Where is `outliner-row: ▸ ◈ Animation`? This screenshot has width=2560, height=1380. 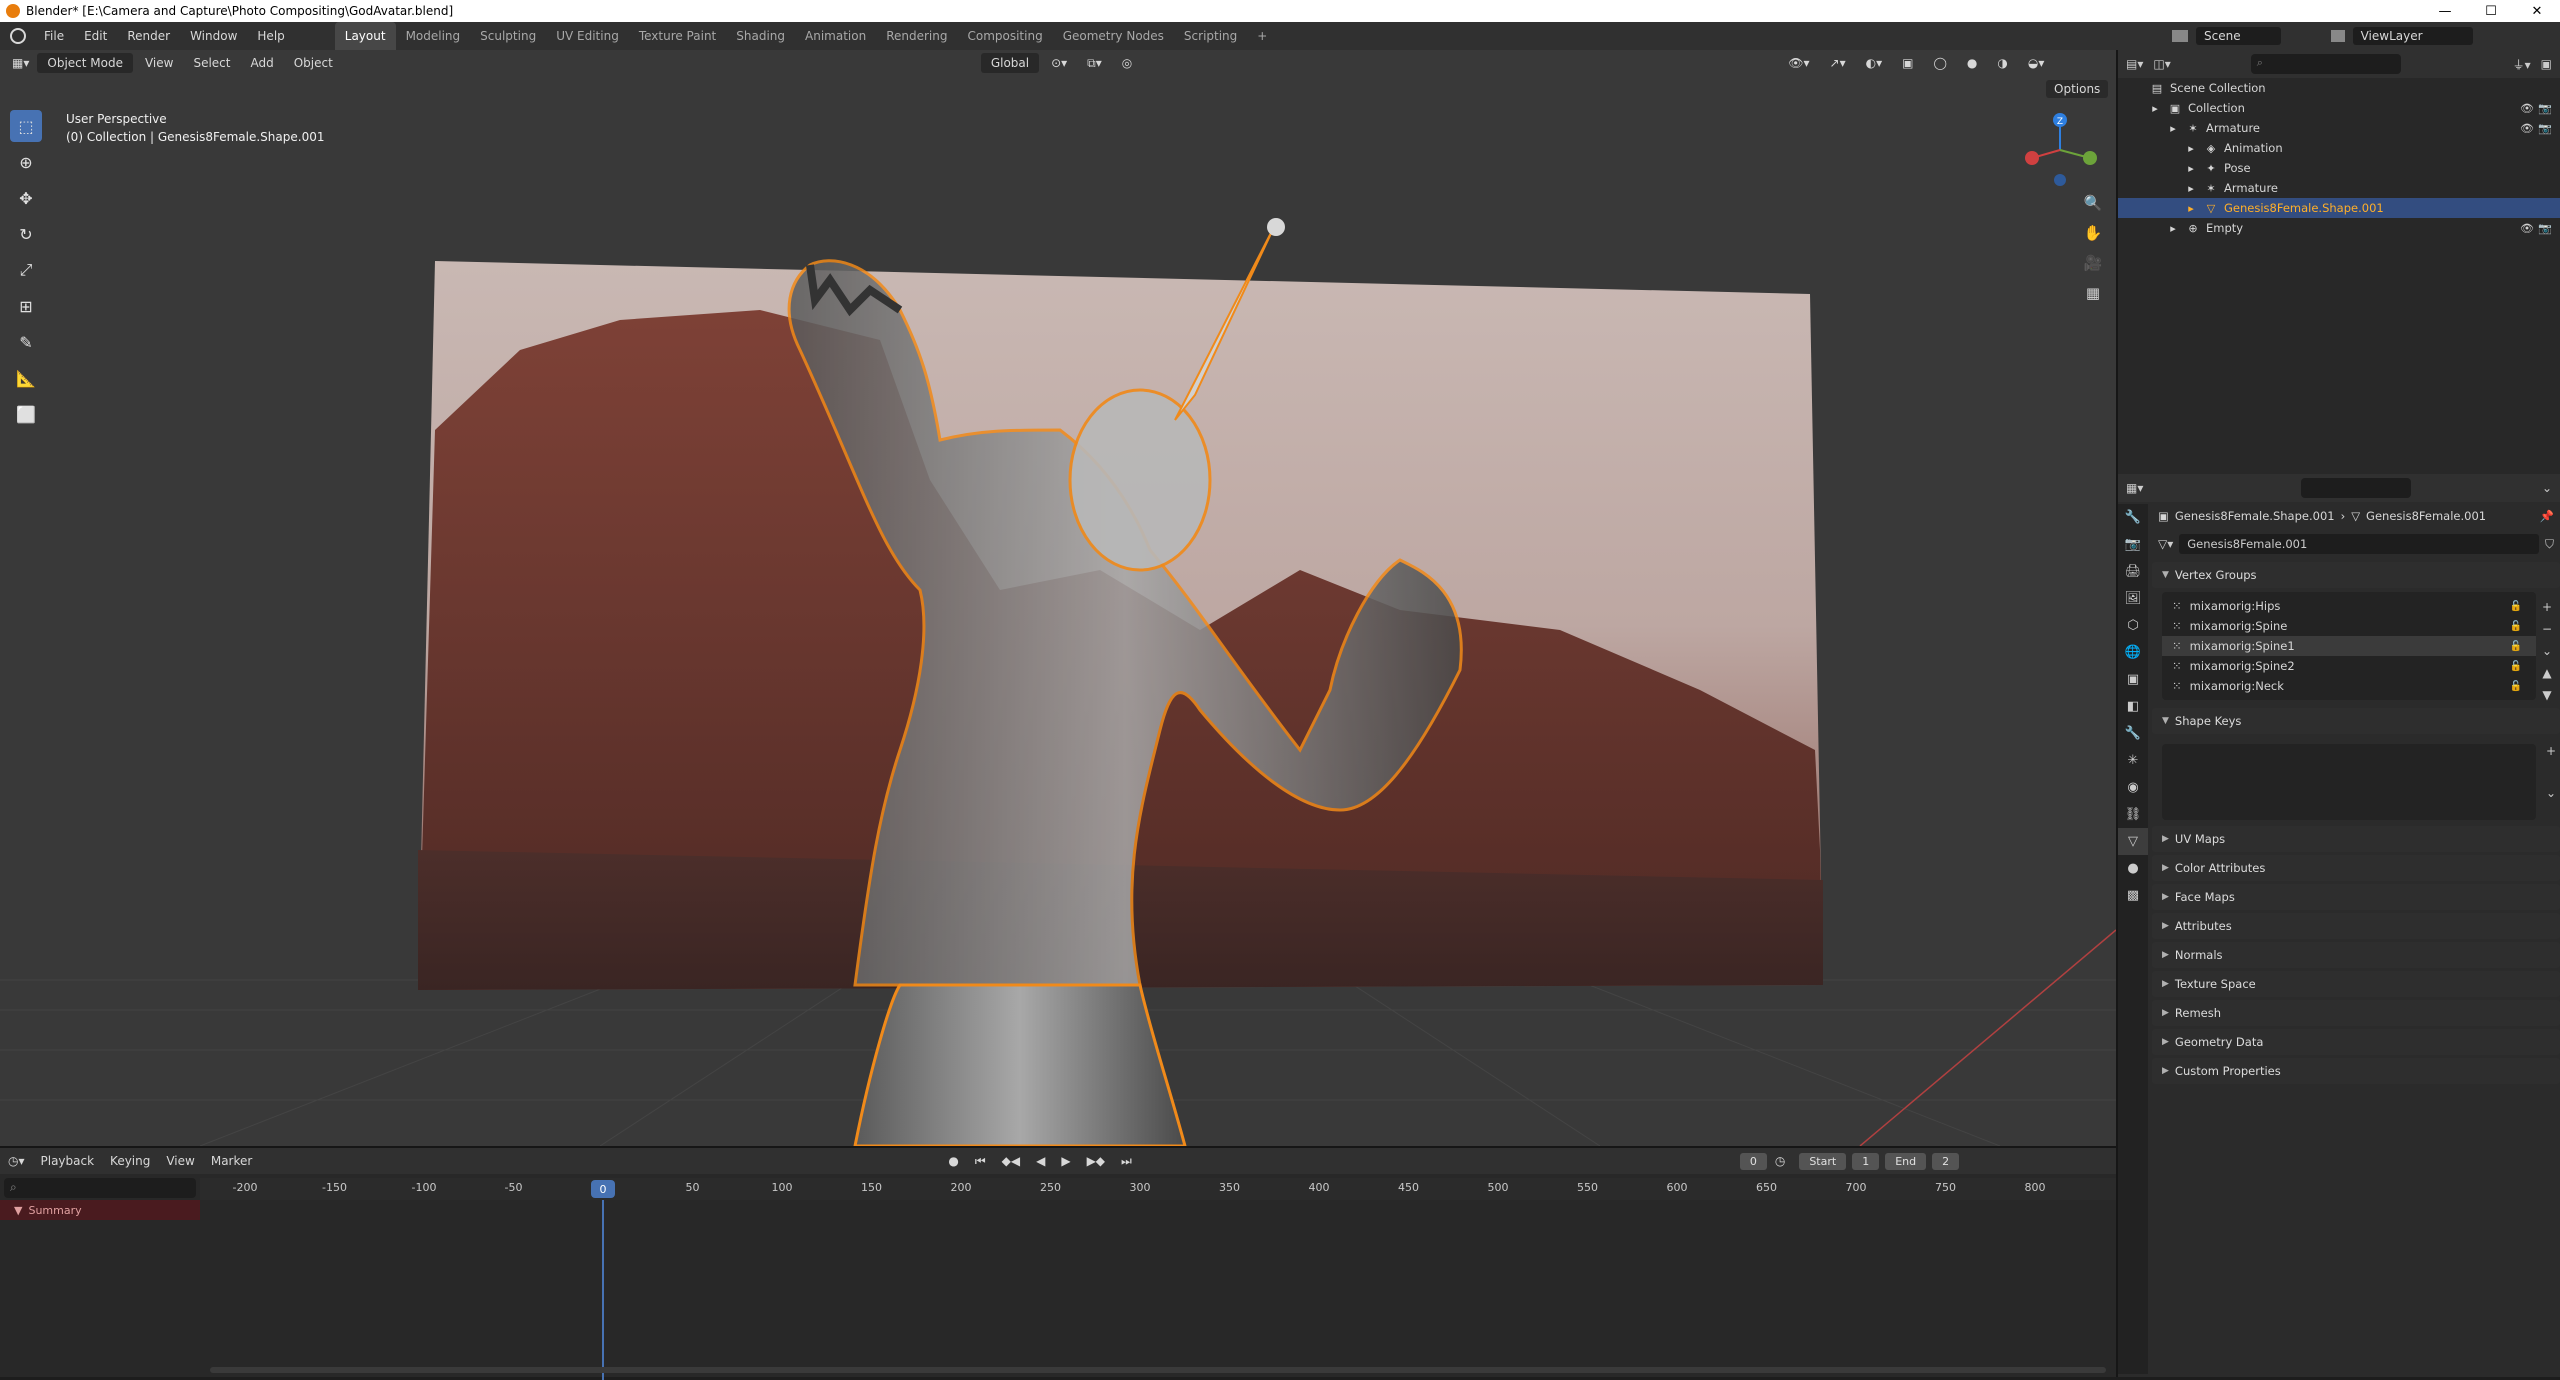 outliner-row: ▸ ◈ Animation is located at coordinates (2339, 148).